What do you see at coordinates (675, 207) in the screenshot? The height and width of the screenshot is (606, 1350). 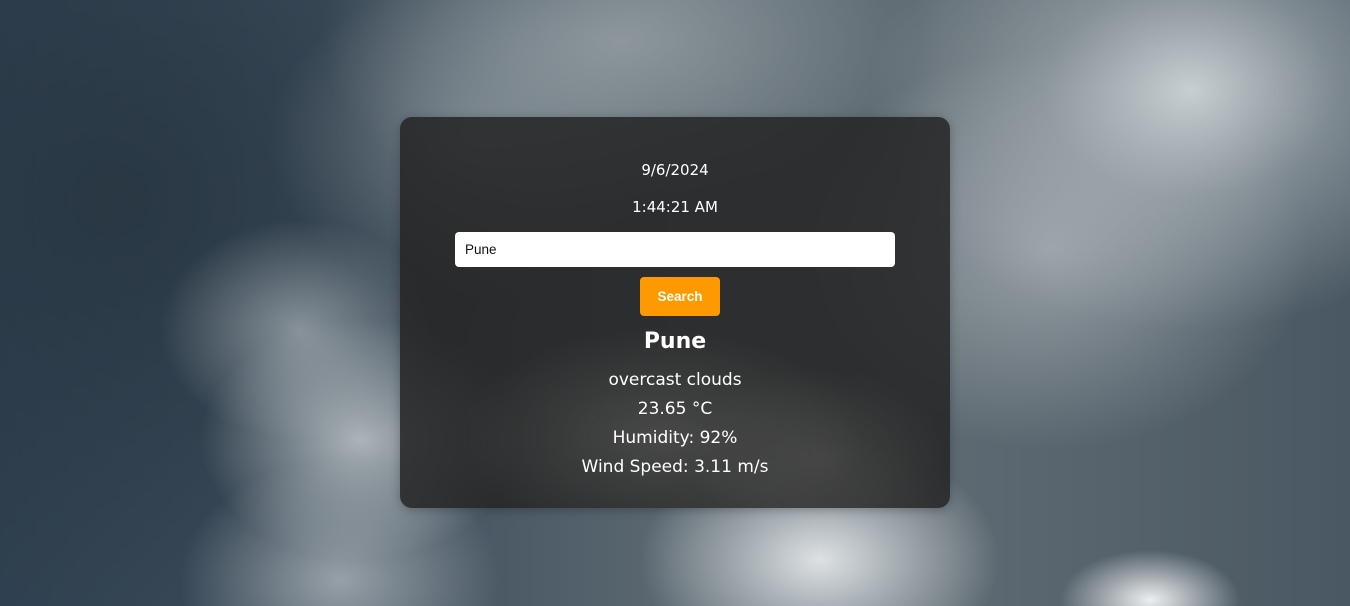 I see `current-time: 1:44:21 AM` at bounding box center [675, 207].